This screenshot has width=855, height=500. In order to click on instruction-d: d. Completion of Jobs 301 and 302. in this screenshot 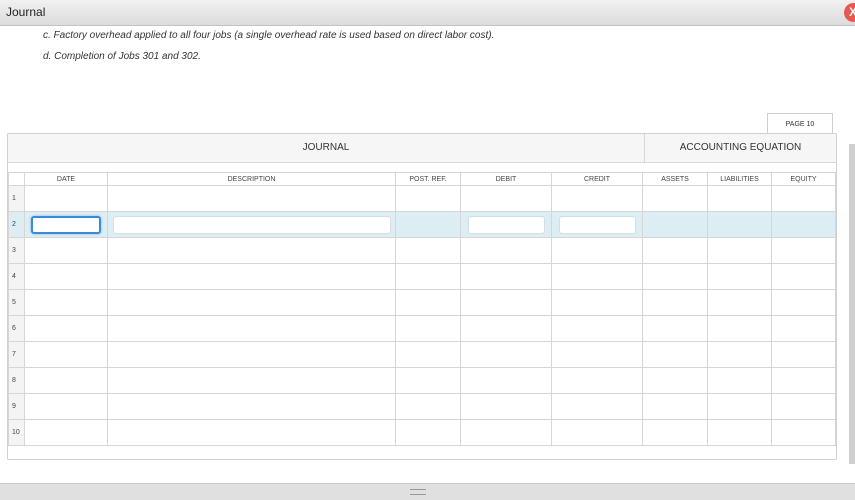, I will do `click(122, 56)`.